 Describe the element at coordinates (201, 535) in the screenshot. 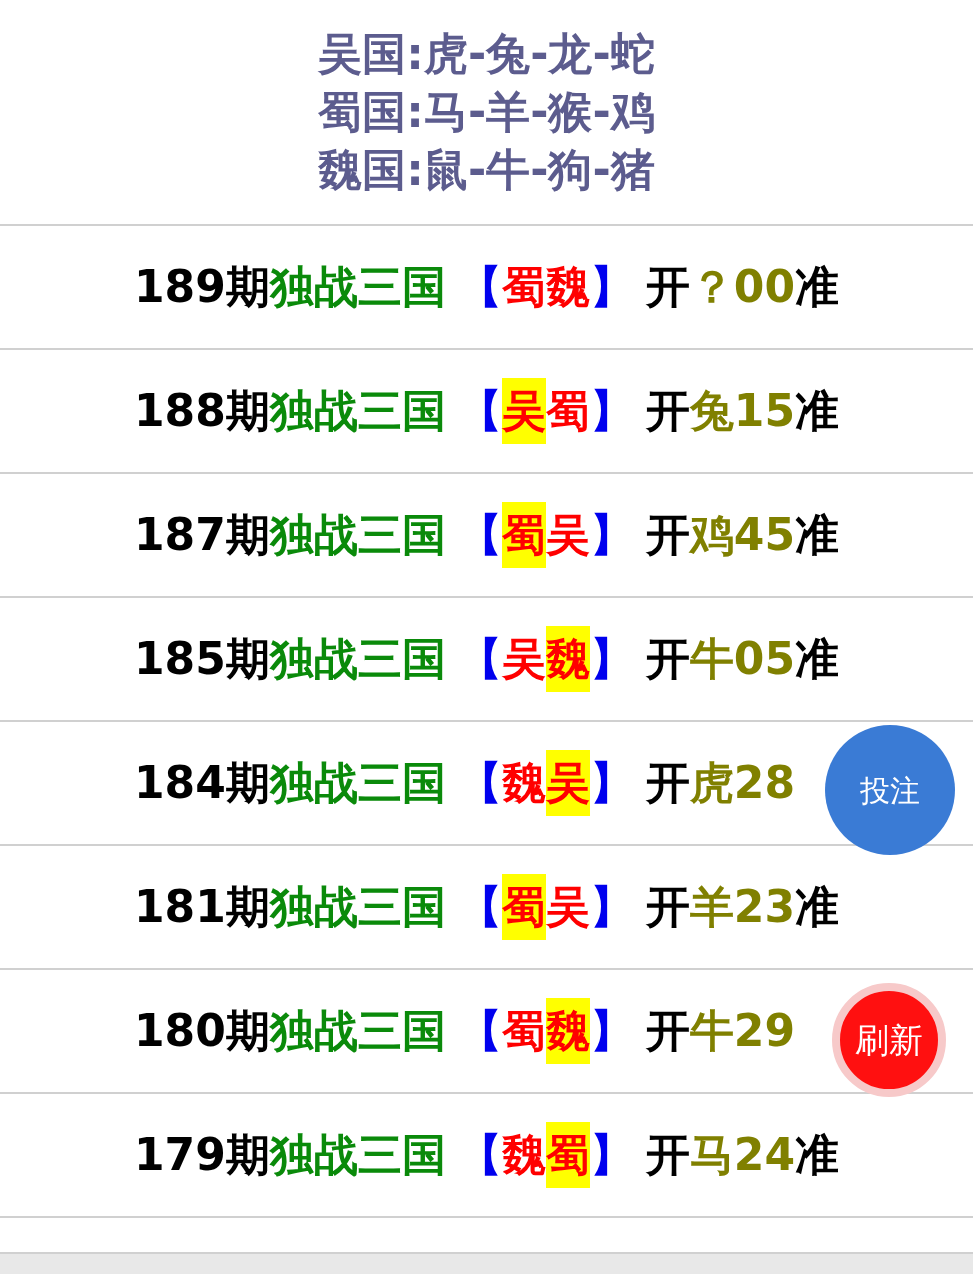

I see `issue-number: 187期` at that location.